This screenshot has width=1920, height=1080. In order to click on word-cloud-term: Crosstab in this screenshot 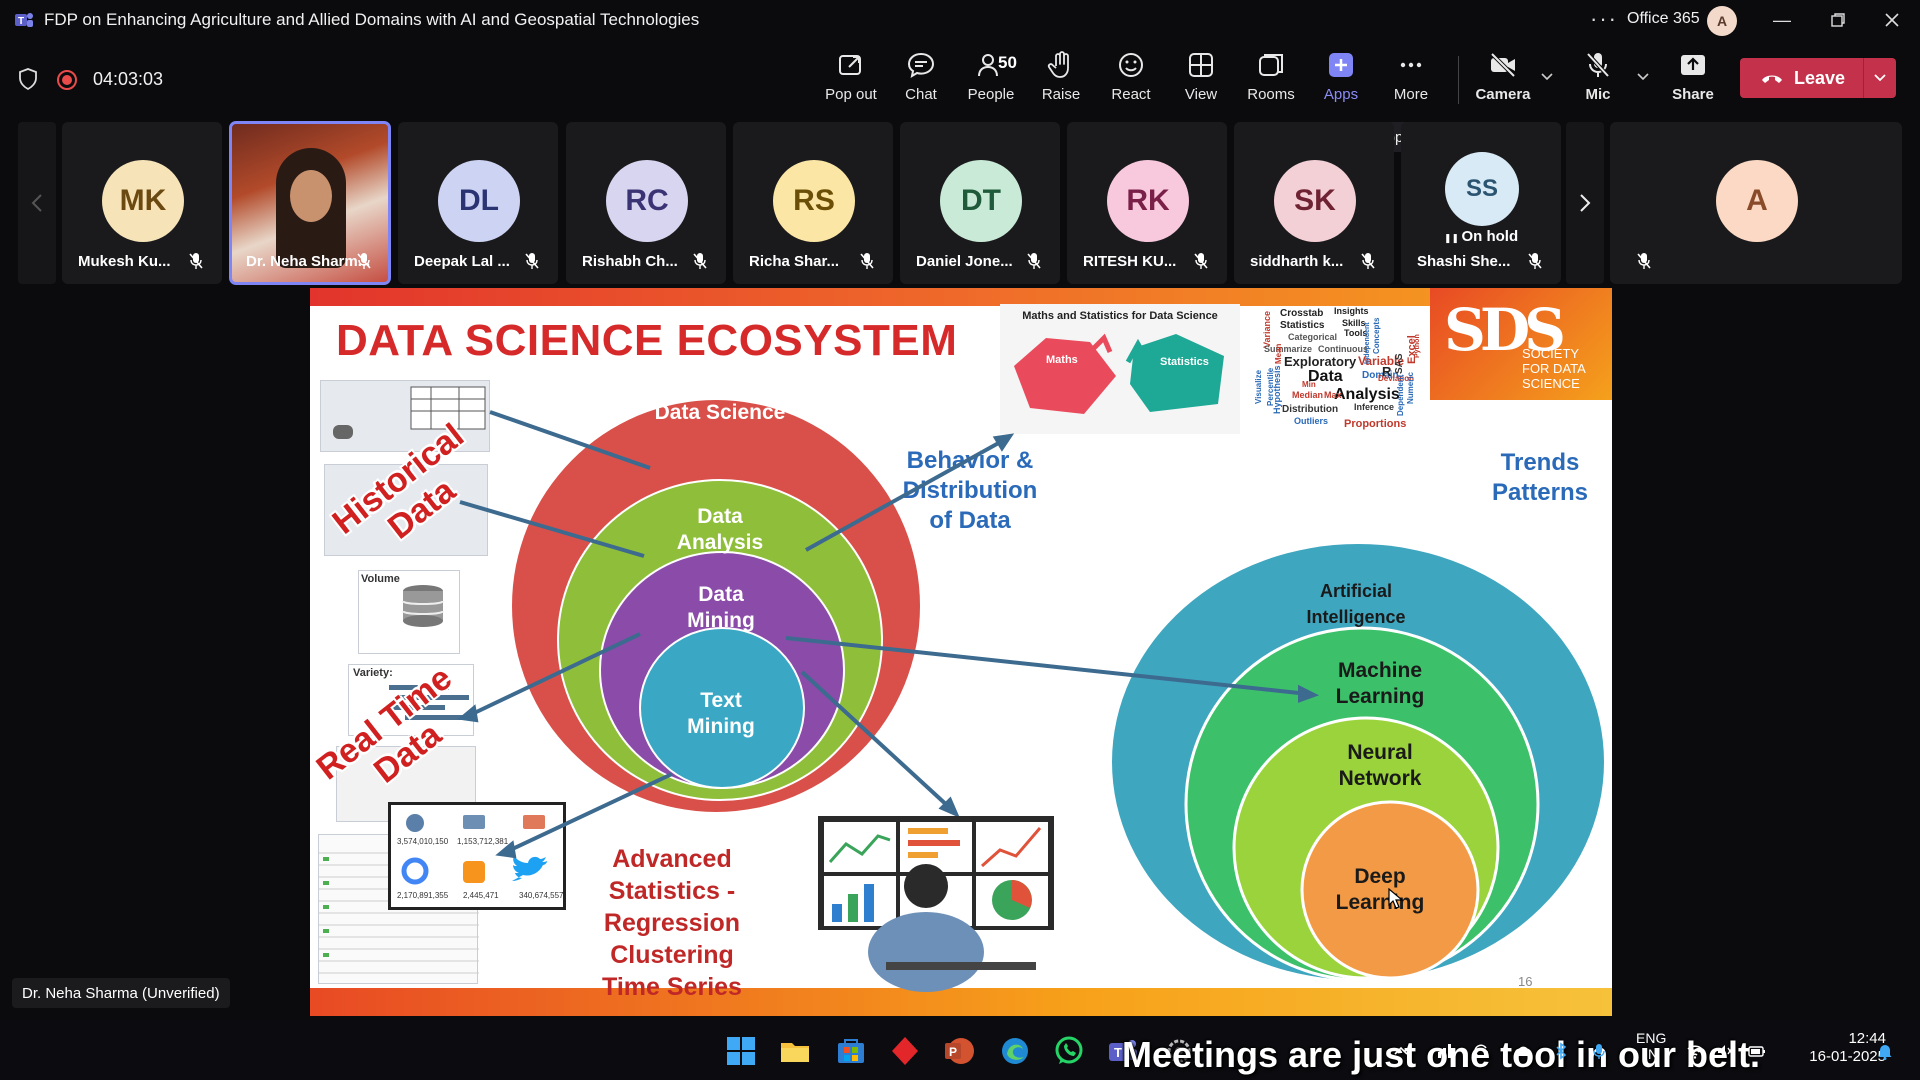, I will do `click(1302, 313)`.